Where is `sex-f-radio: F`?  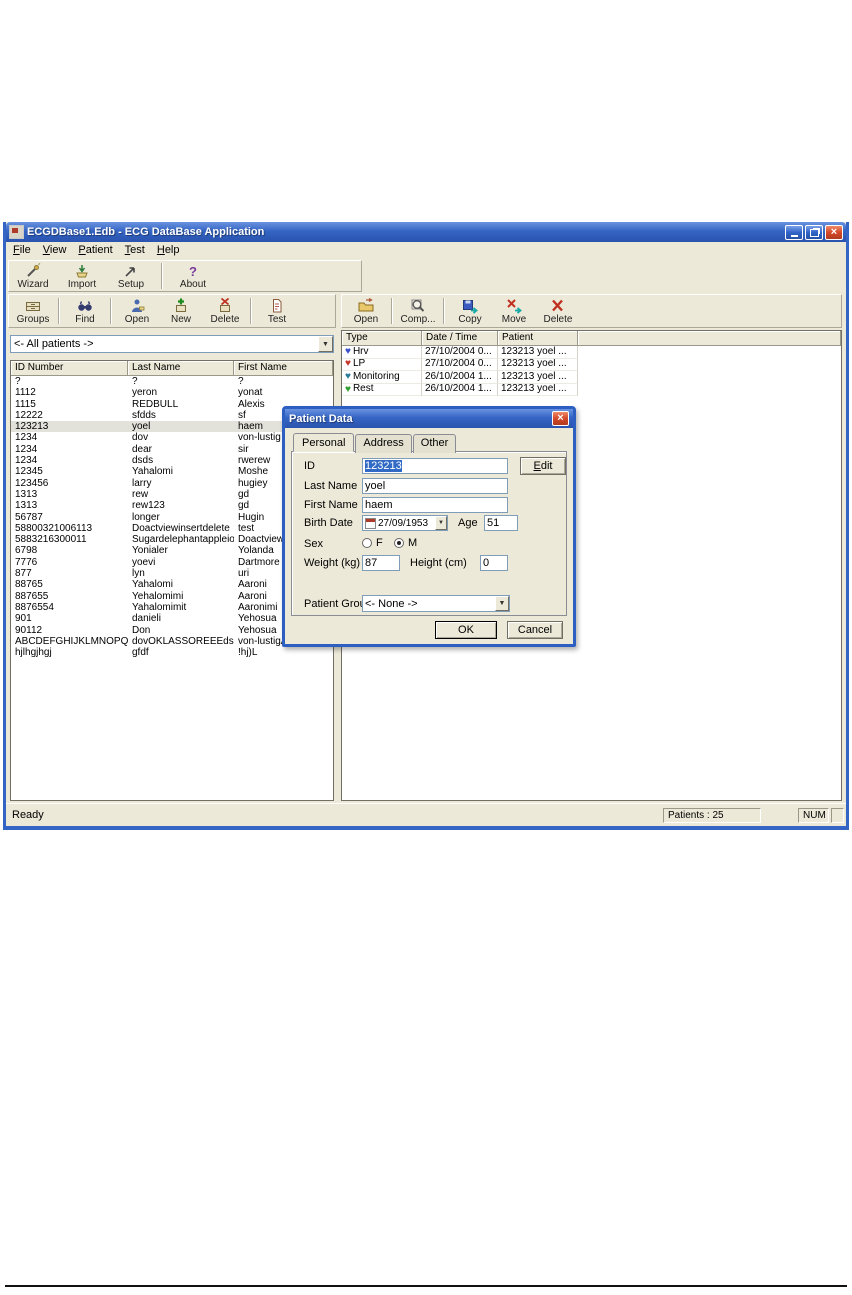
sex-f-radio: F is located at coordinates (372, 543).